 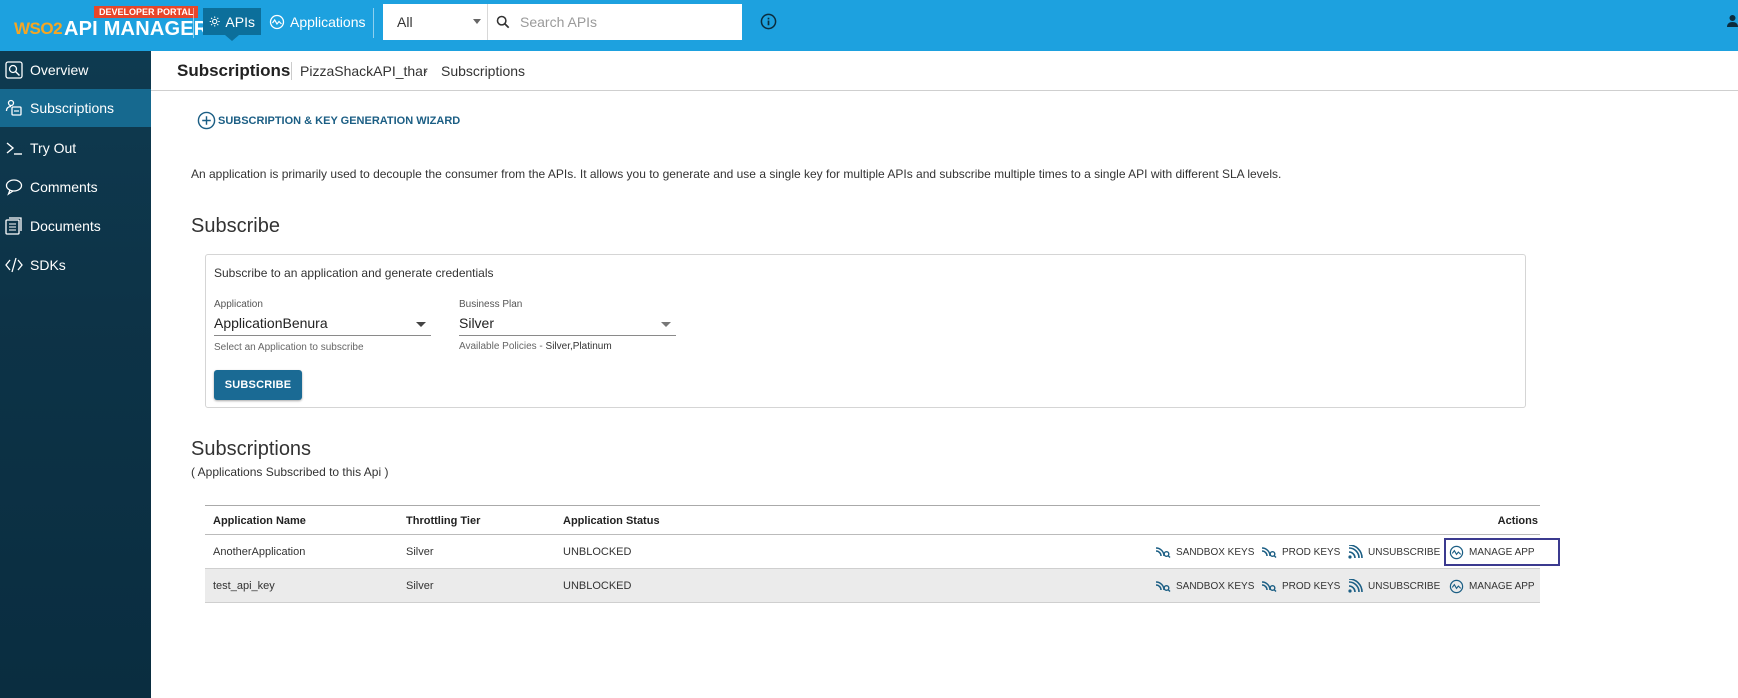 I want to click on search-input, so click(x=620, y=22).